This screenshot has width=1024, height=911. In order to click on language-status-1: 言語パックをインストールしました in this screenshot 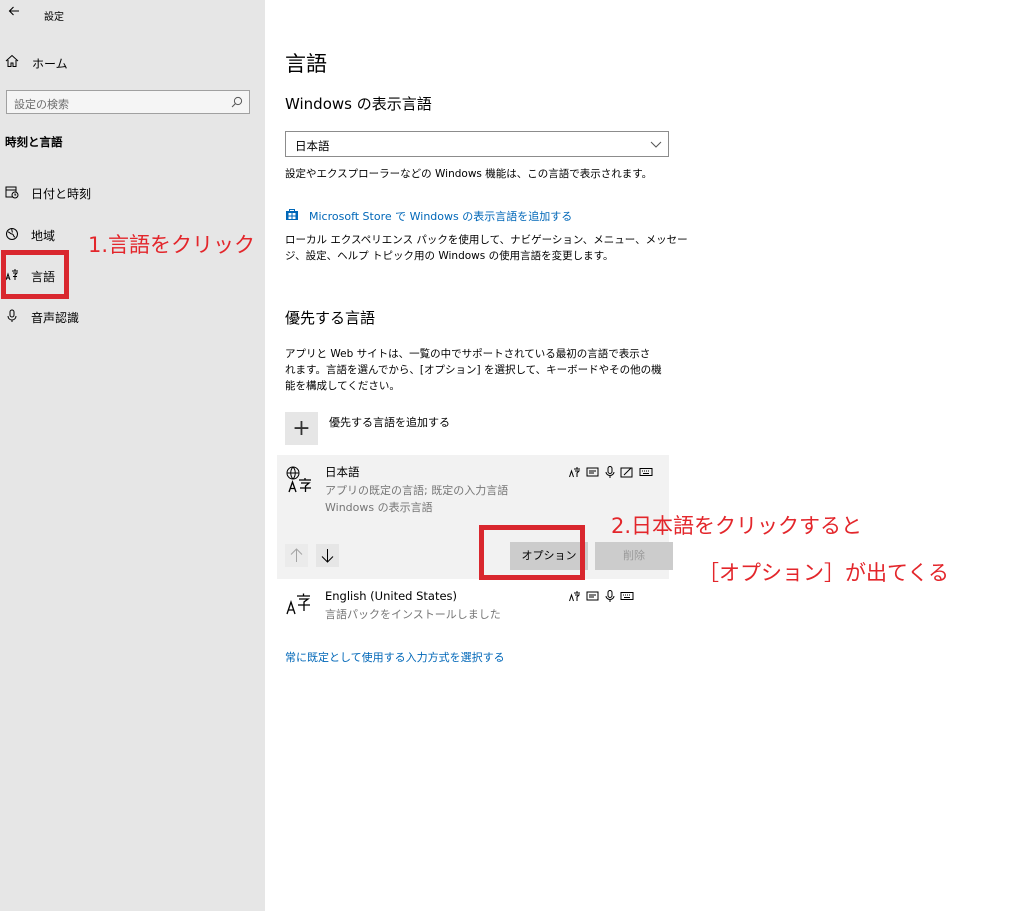, I will do `click(413, 614)`.